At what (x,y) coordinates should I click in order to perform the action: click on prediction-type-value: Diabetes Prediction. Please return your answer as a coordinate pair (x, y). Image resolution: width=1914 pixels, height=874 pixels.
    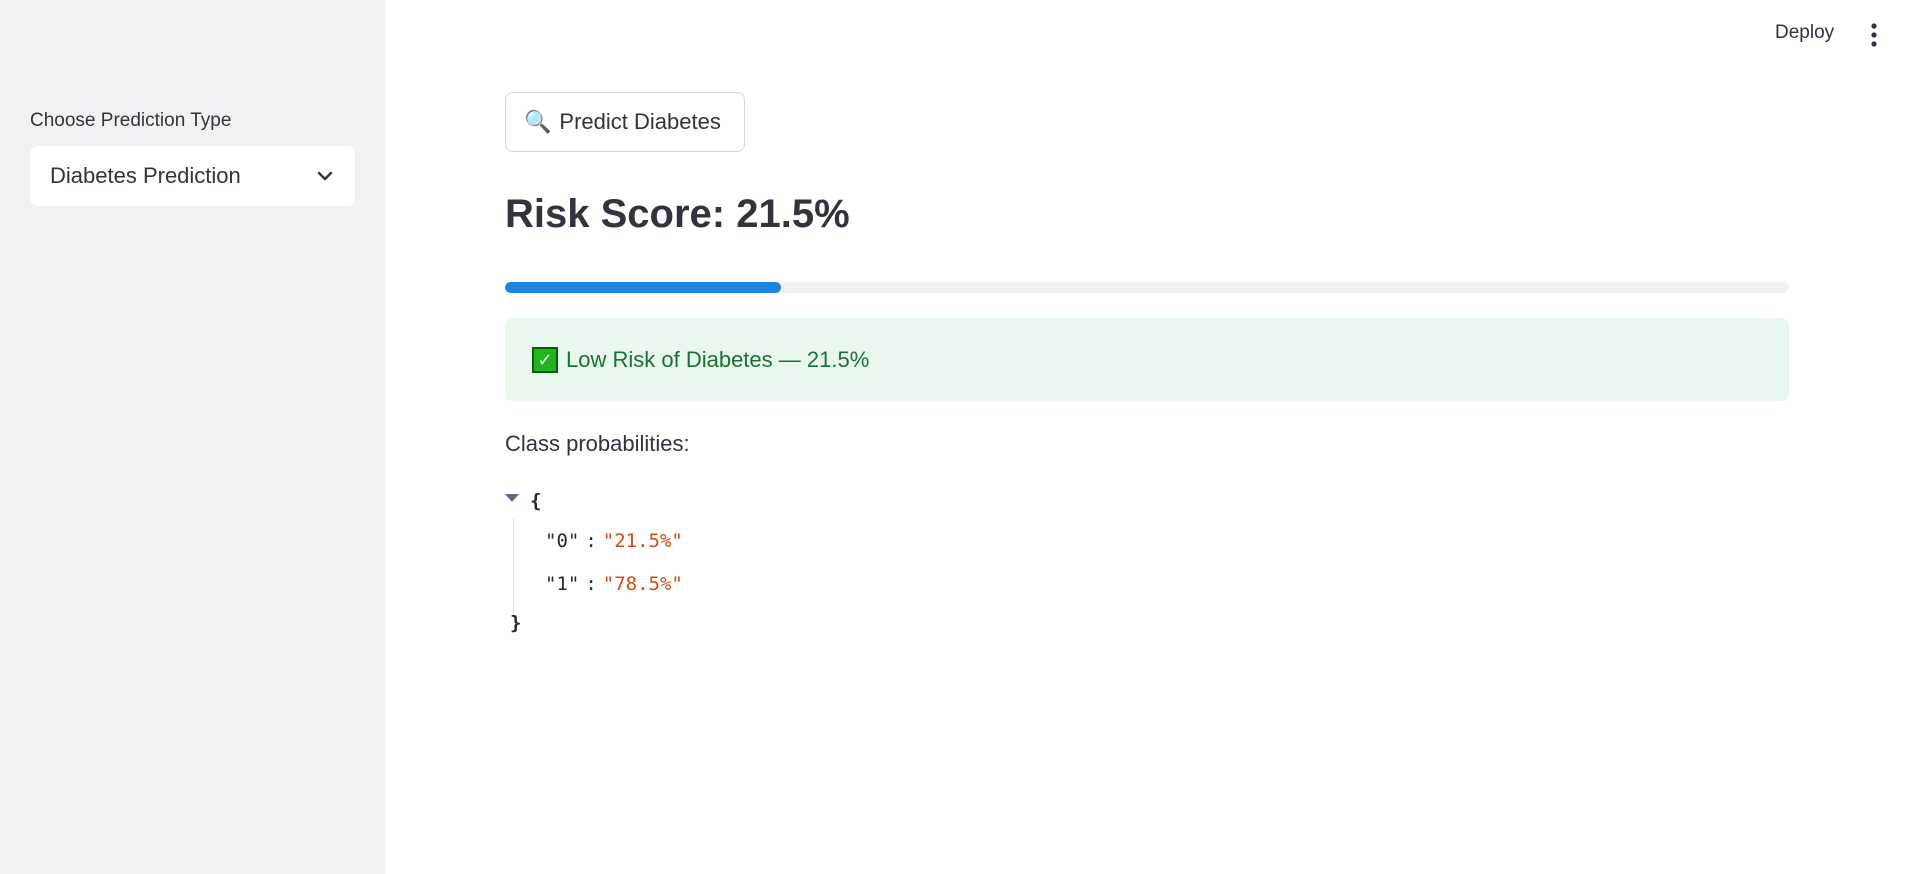
    Looking at the image, I should click on (145, 175).